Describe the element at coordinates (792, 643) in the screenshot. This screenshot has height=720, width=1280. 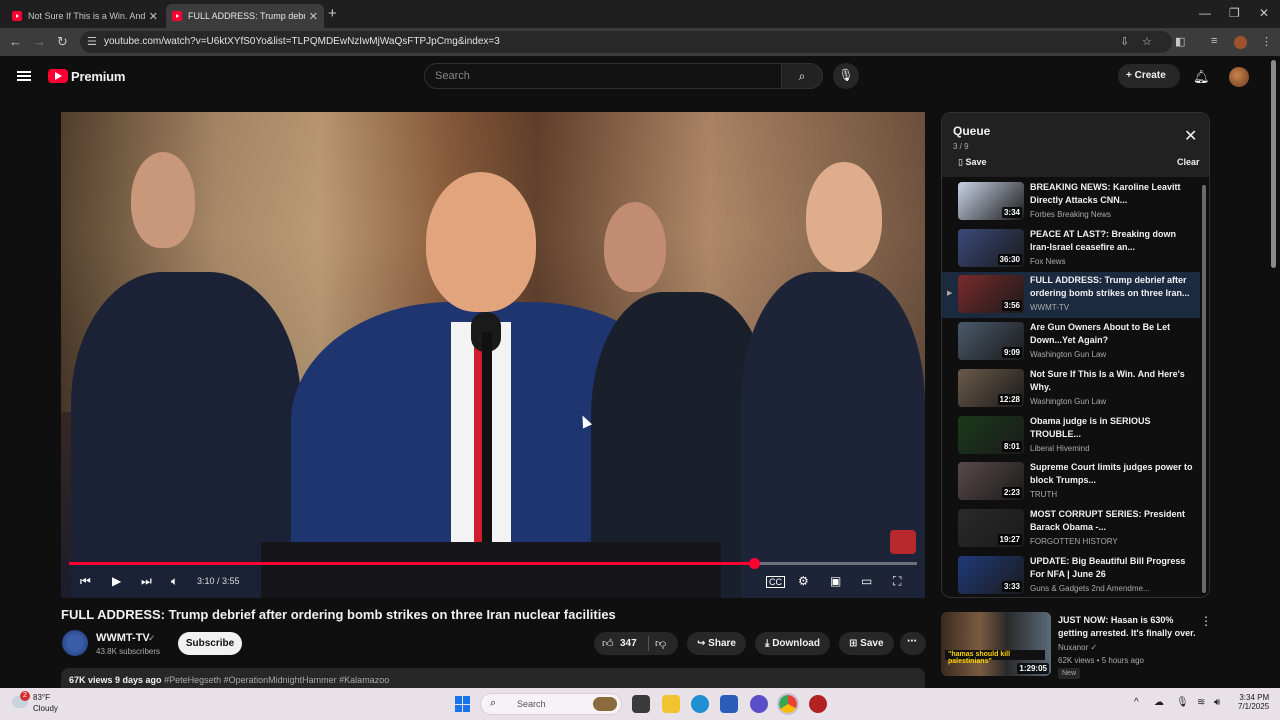
I see `download-button: ⤓ Download` at that location.